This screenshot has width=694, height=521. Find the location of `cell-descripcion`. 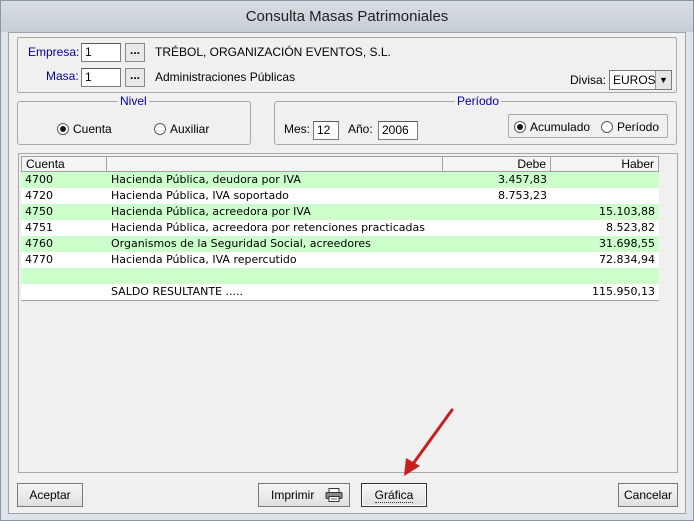

cell-descripcion is located at coordinates (275, 276).